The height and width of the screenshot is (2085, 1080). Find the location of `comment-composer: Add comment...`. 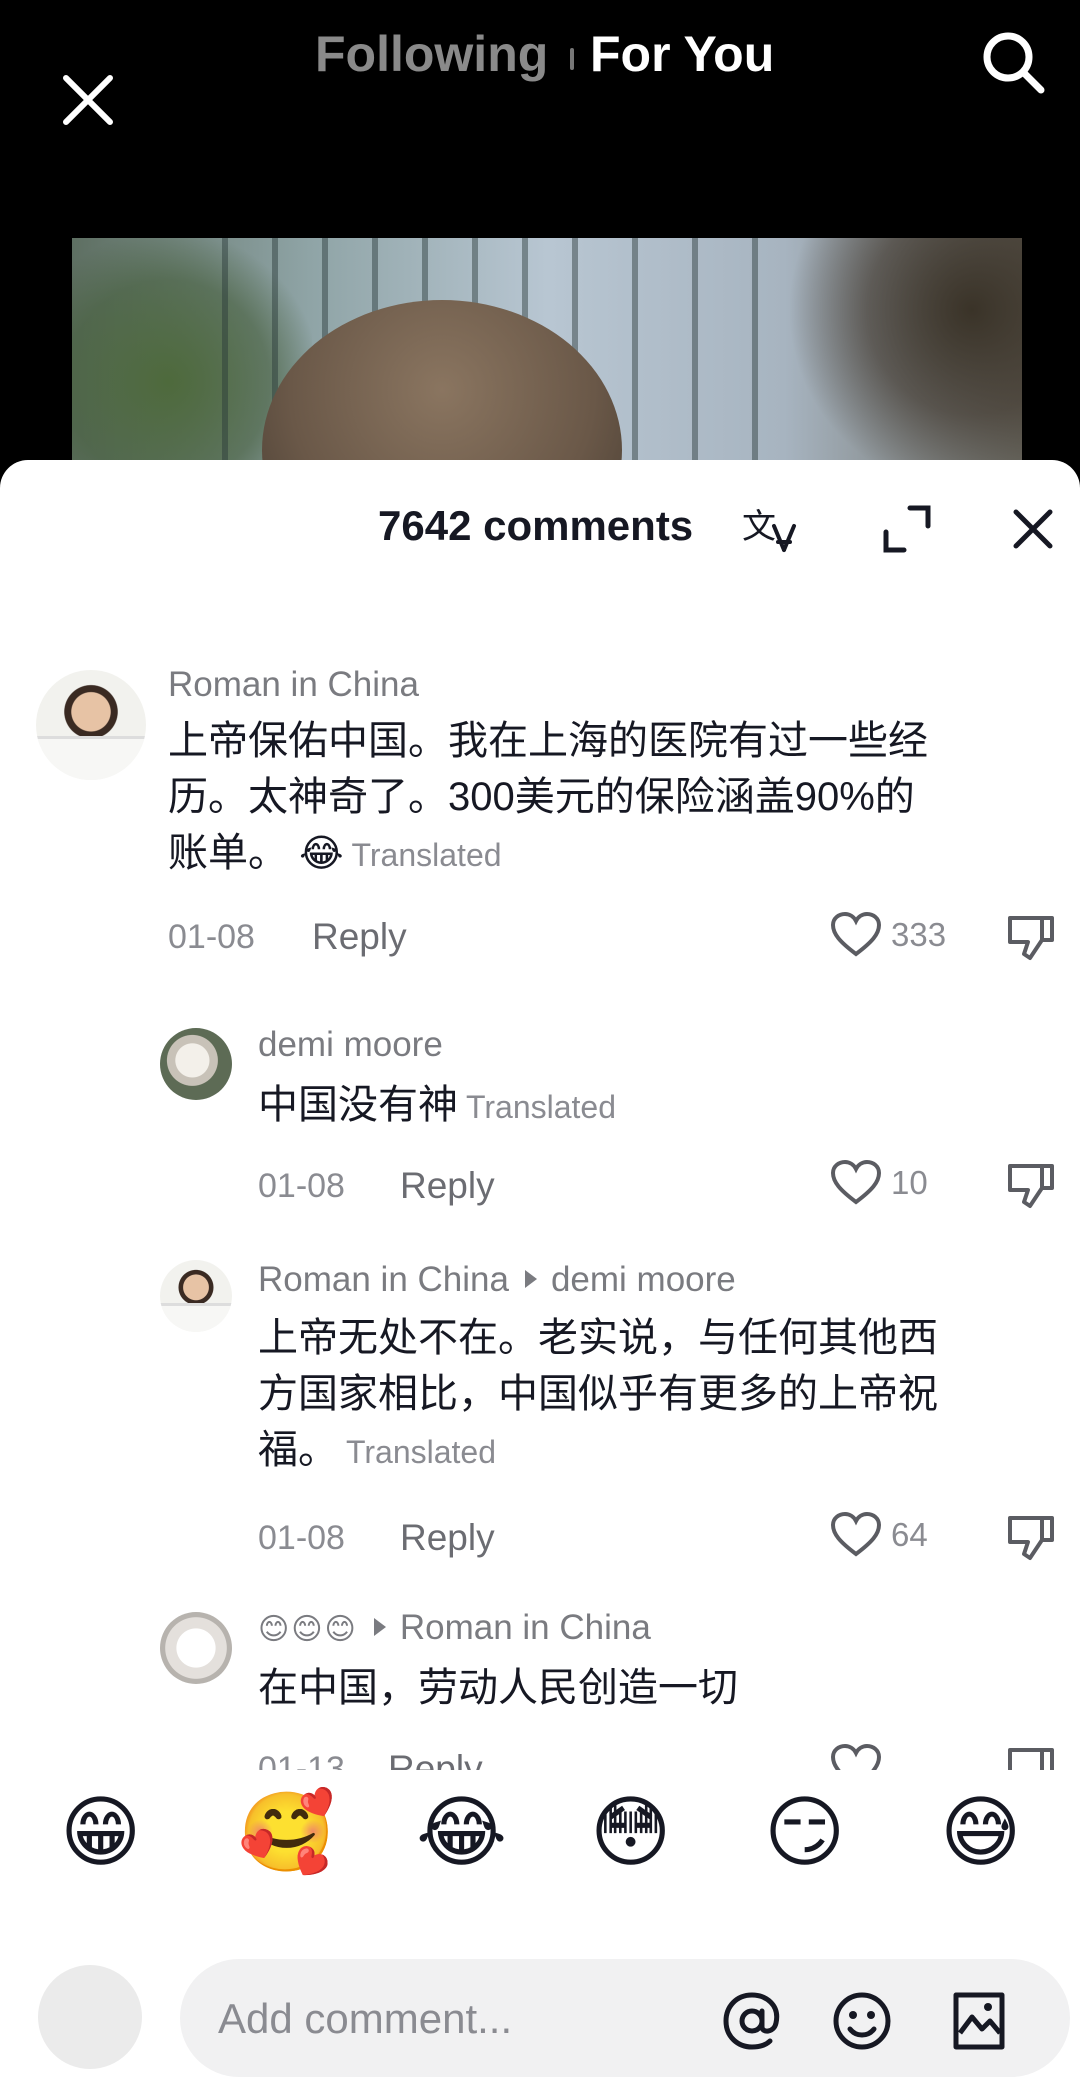

comment-composer: Add comment... is located at coordinates (540, 2015).